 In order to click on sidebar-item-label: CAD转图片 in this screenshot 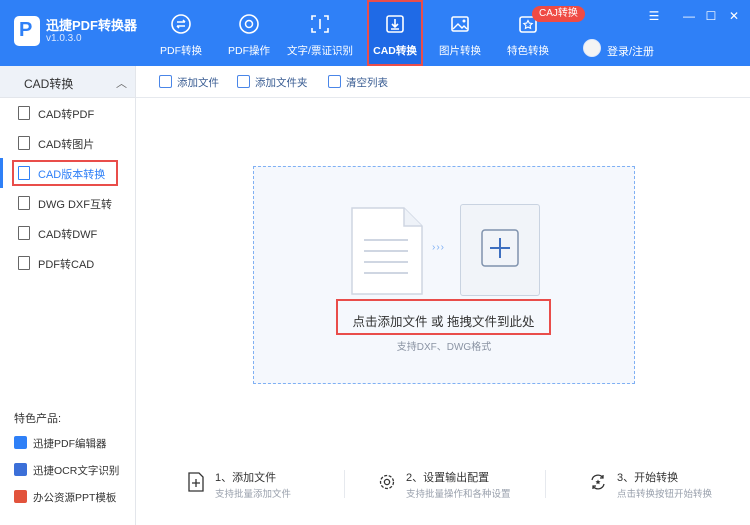, I will do `click(66, 145)`.